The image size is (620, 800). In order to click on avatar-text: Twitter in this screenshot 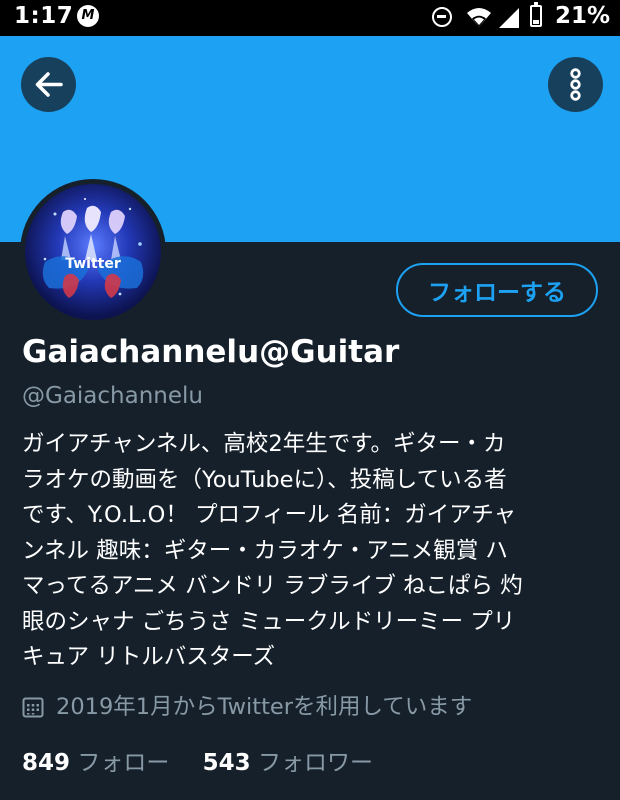, I will do `click(93, 264)`.